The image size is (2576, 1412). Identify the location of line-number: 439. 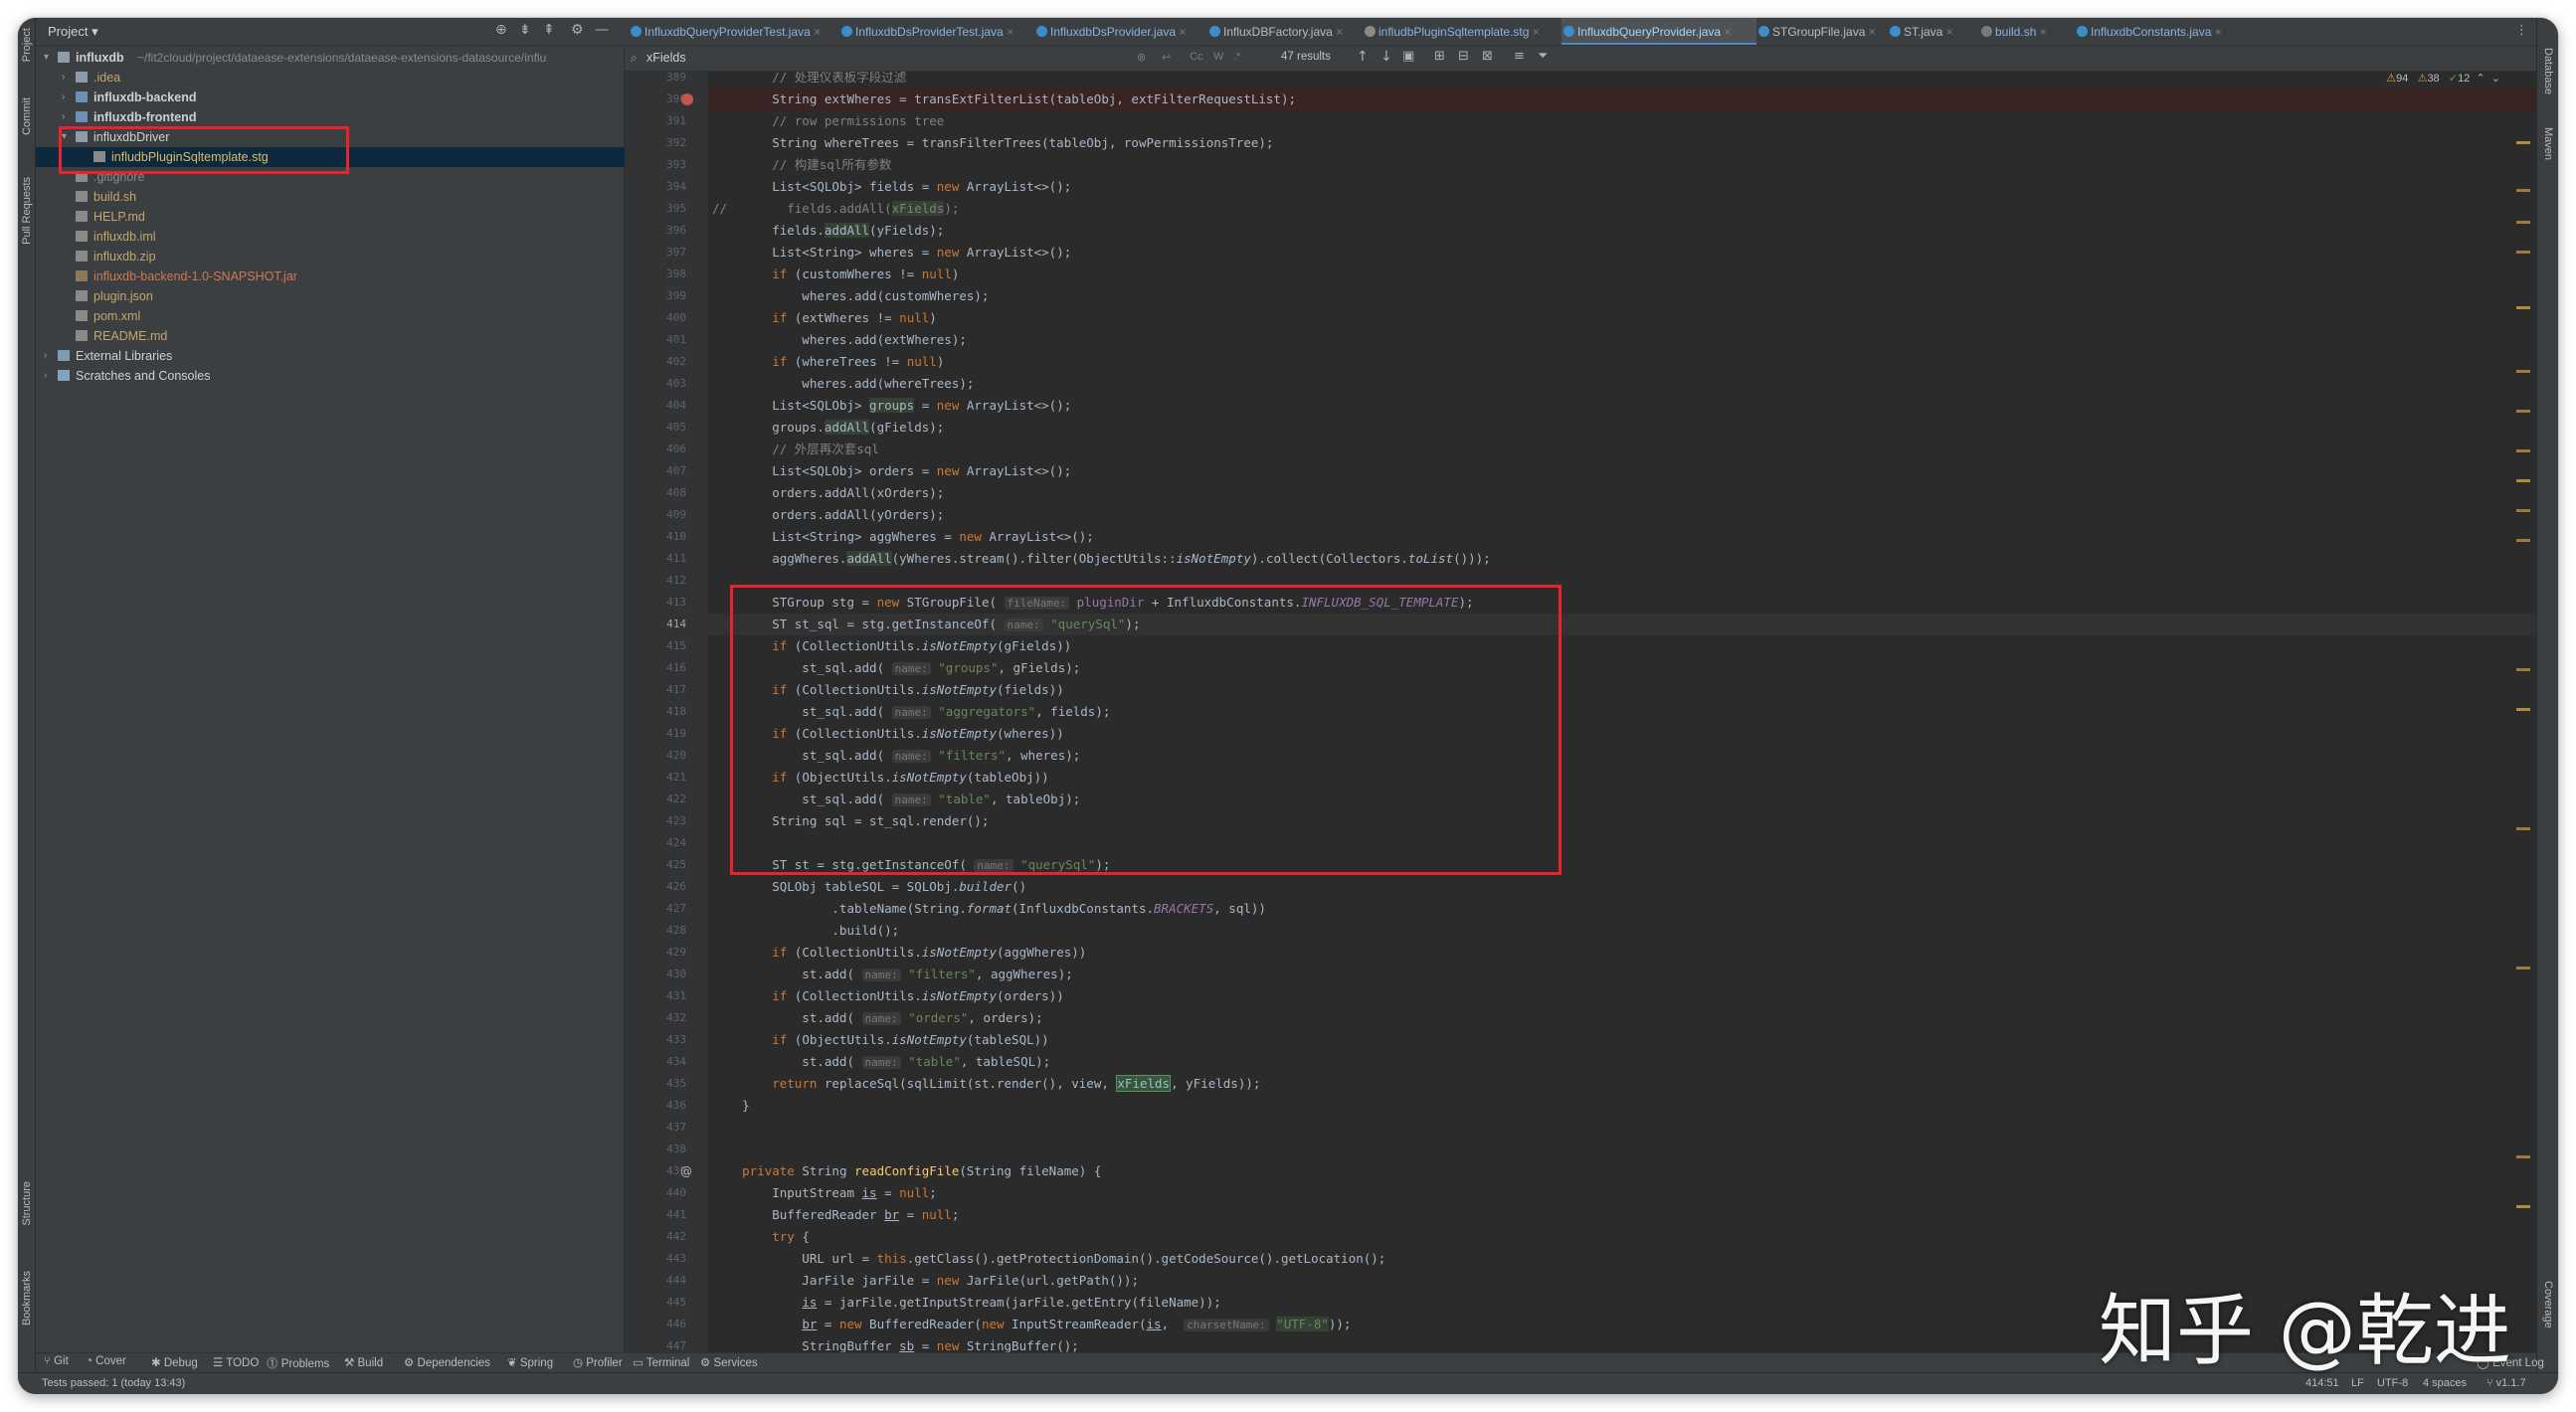
(655, 1171).